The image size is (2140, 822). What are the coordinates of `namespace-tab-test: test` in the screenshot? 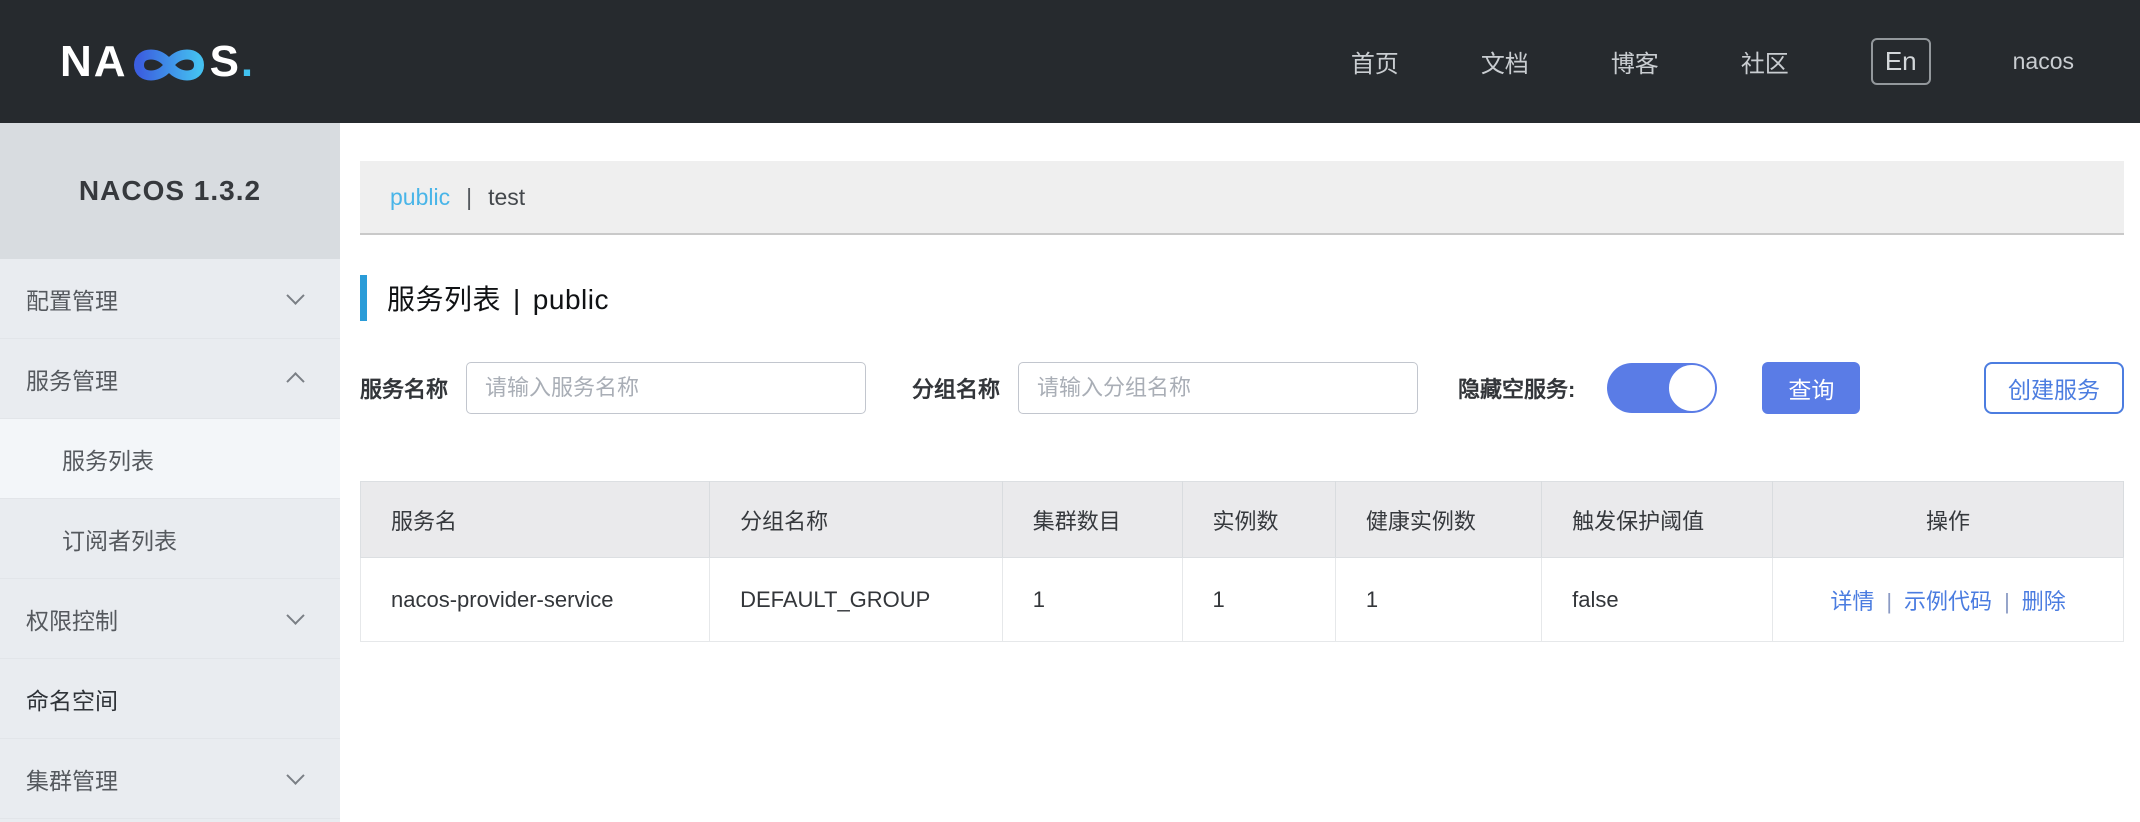 It's located at (506, 197).